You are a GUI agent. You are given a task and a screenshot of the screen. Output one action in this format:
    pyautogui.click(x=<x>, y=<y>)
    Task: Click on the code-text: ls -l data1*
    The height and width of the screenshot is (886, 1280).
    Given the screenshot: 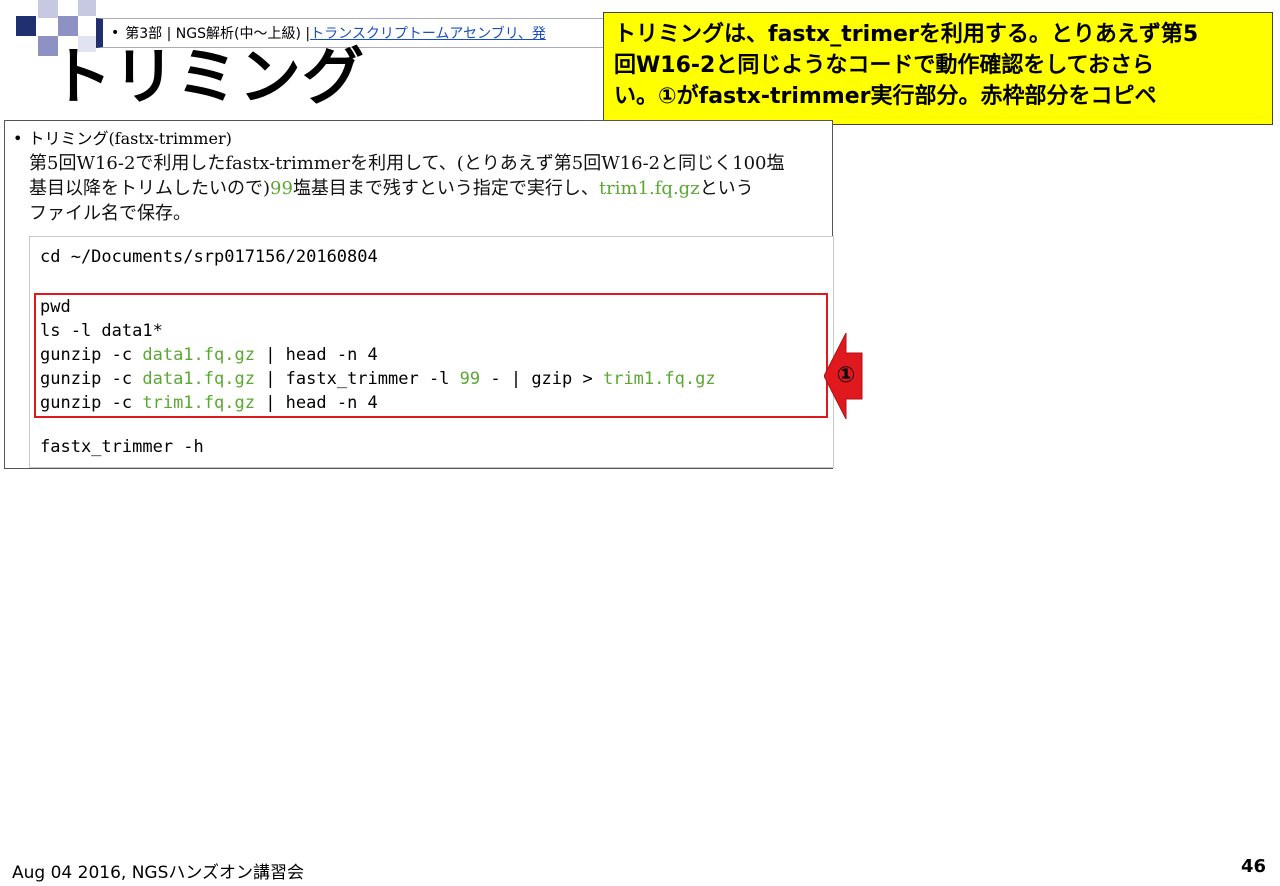 What is the action you would take?
    pyautogui.click(x=101, y=331)
    